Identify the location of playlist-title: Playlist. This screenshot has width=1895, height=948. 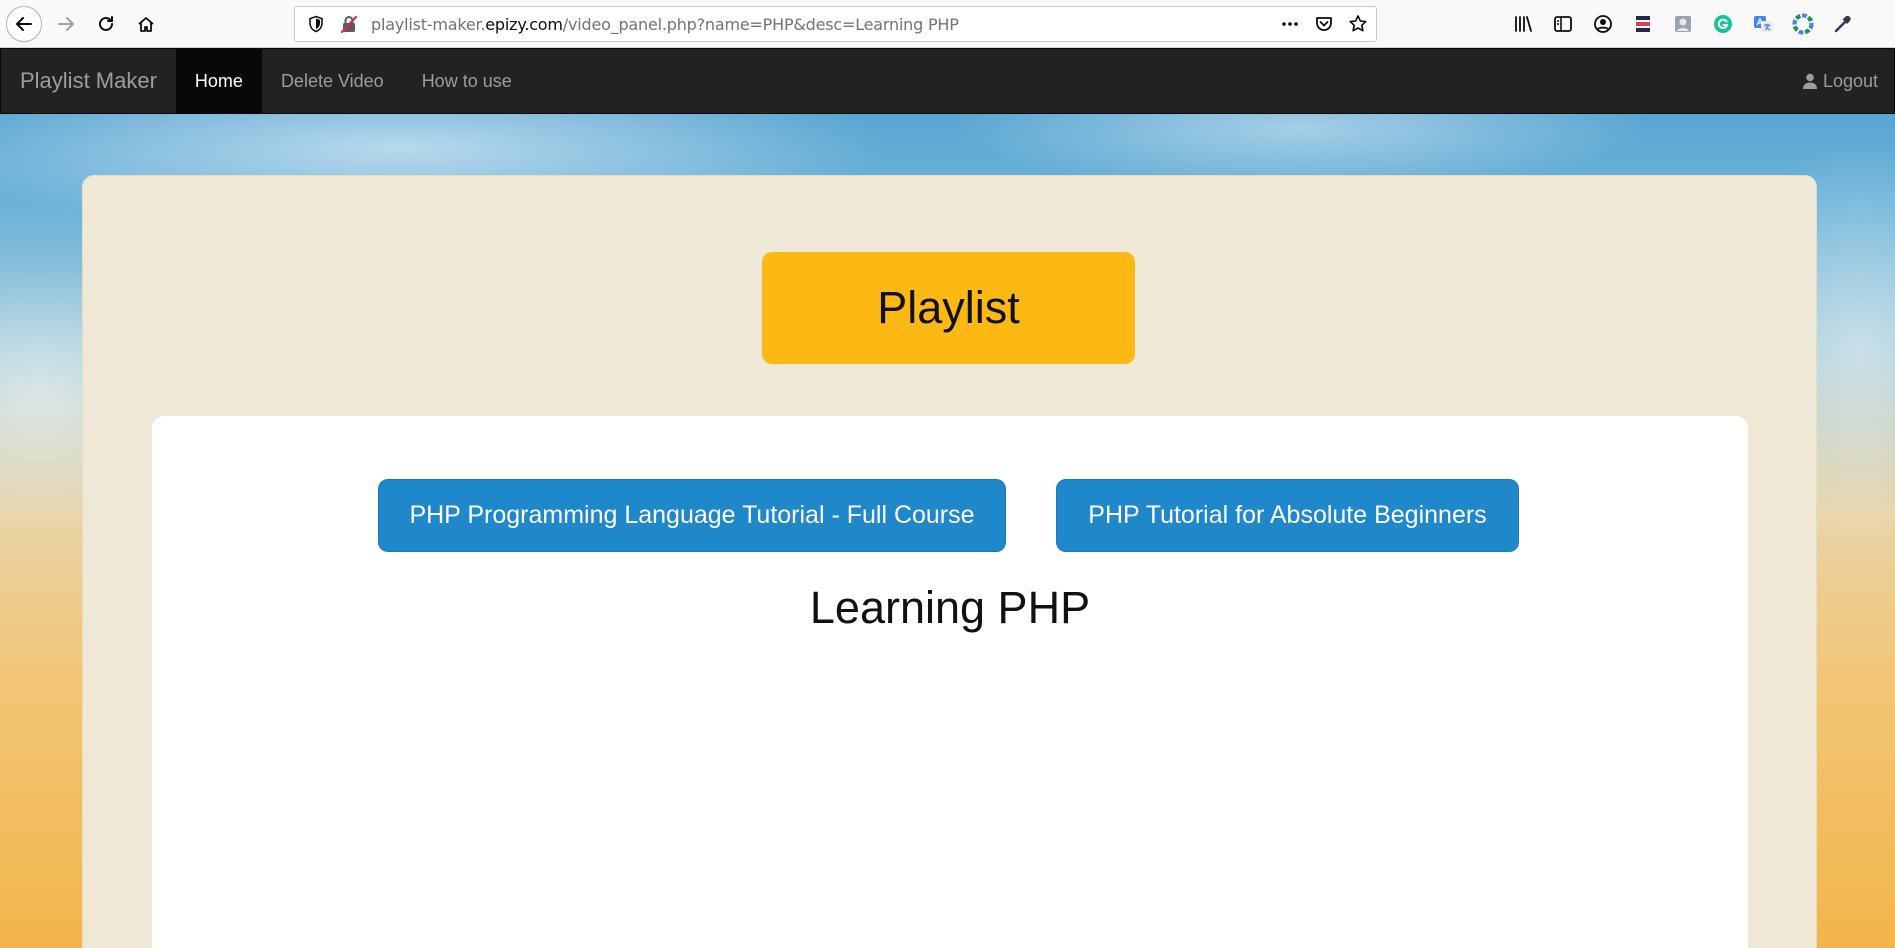
(948, 308).